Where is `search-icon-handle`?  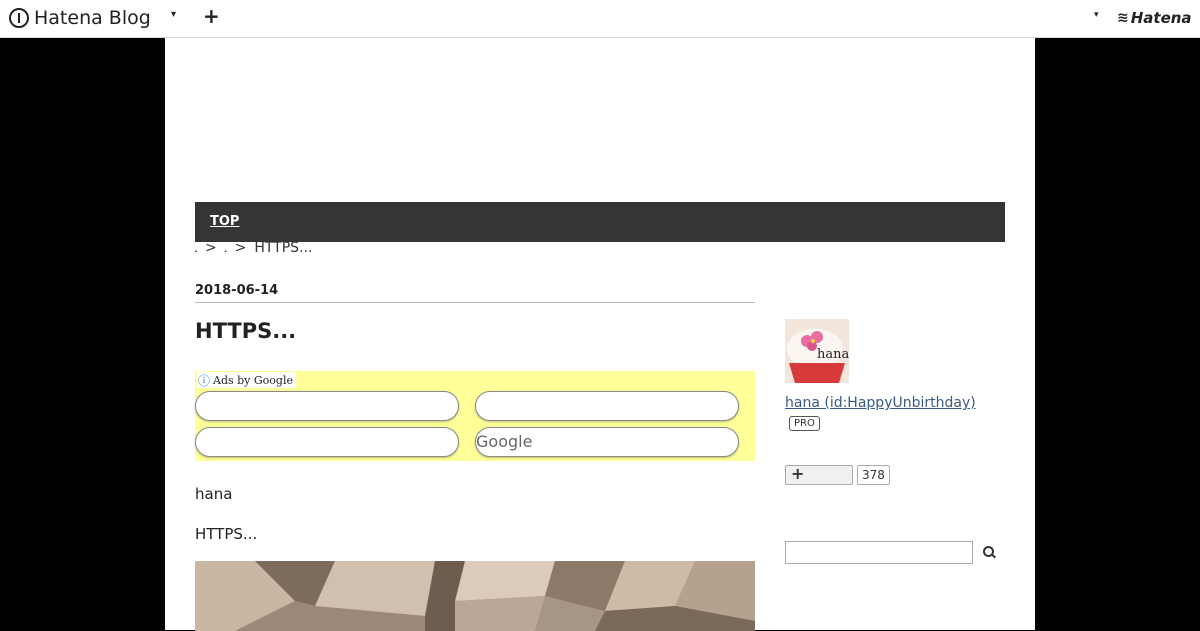
search-icon-handle is located at coordinates (993, 555).